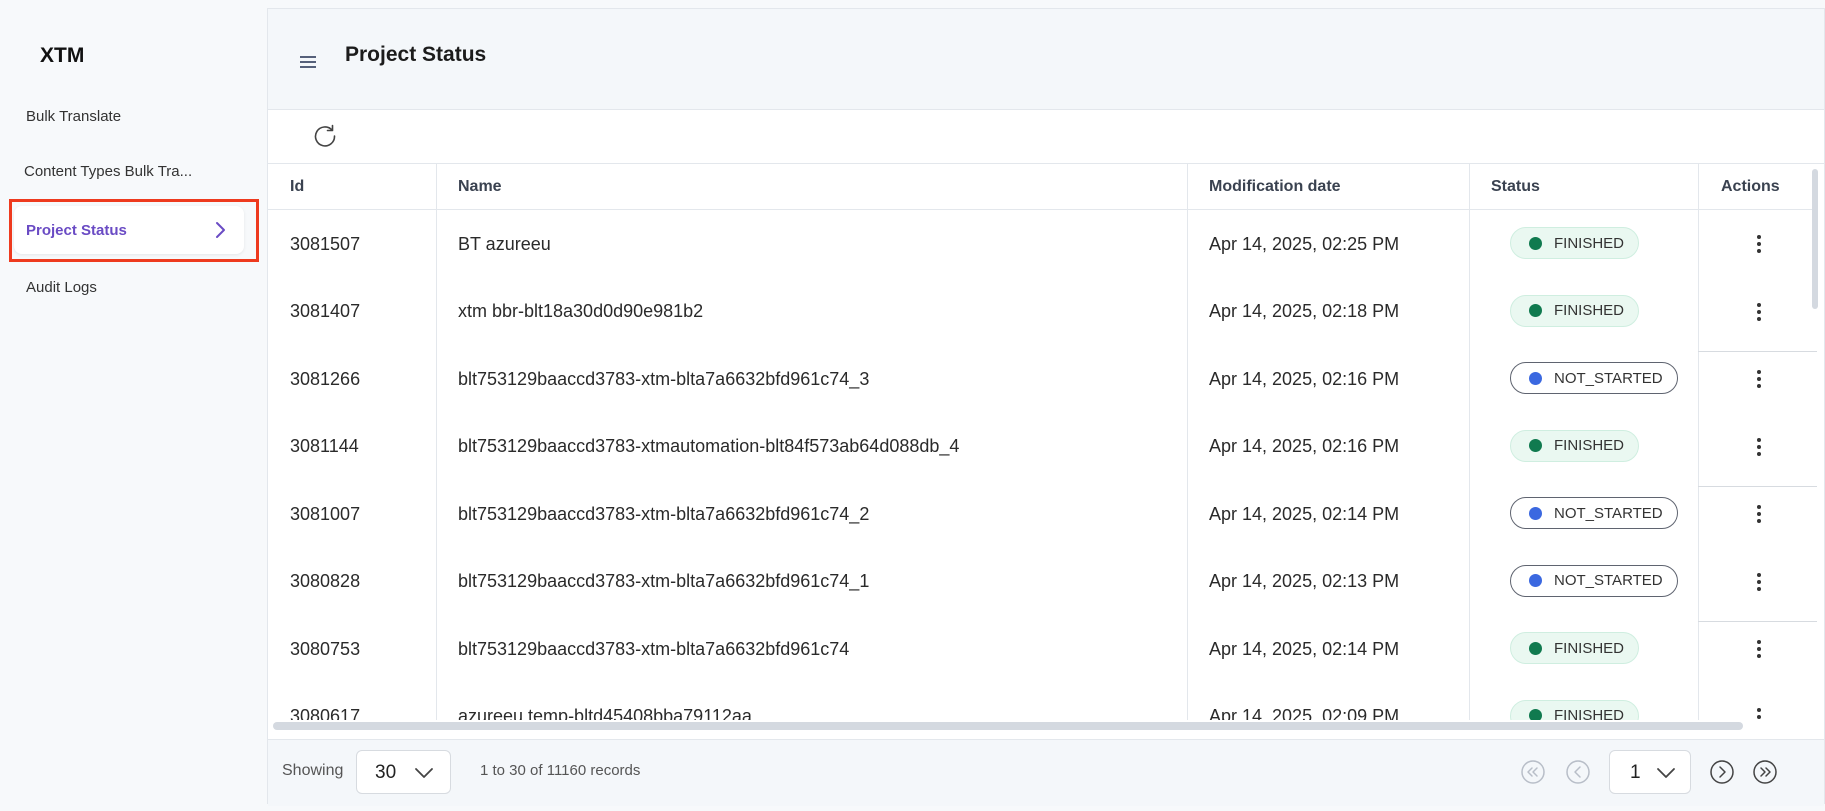 Image resolution: width=1825 pixels, height=811 pixels. What do you see at coordinates (74, 116) in the screenshot?
I see `sidebar-item-label: Bulk Translate` at bounding box center [74, 116].